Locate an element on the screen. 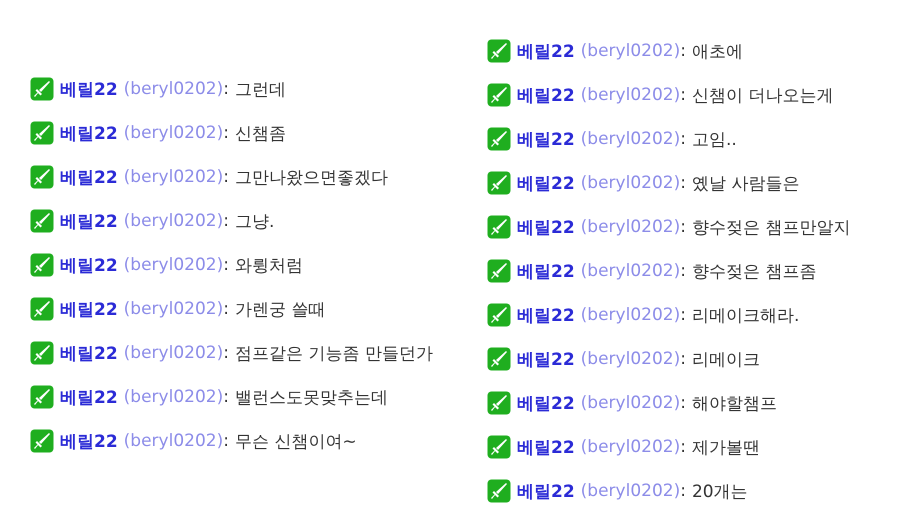  message-text: 무슨 신챔이여~ is located at coordinates (295, 441).